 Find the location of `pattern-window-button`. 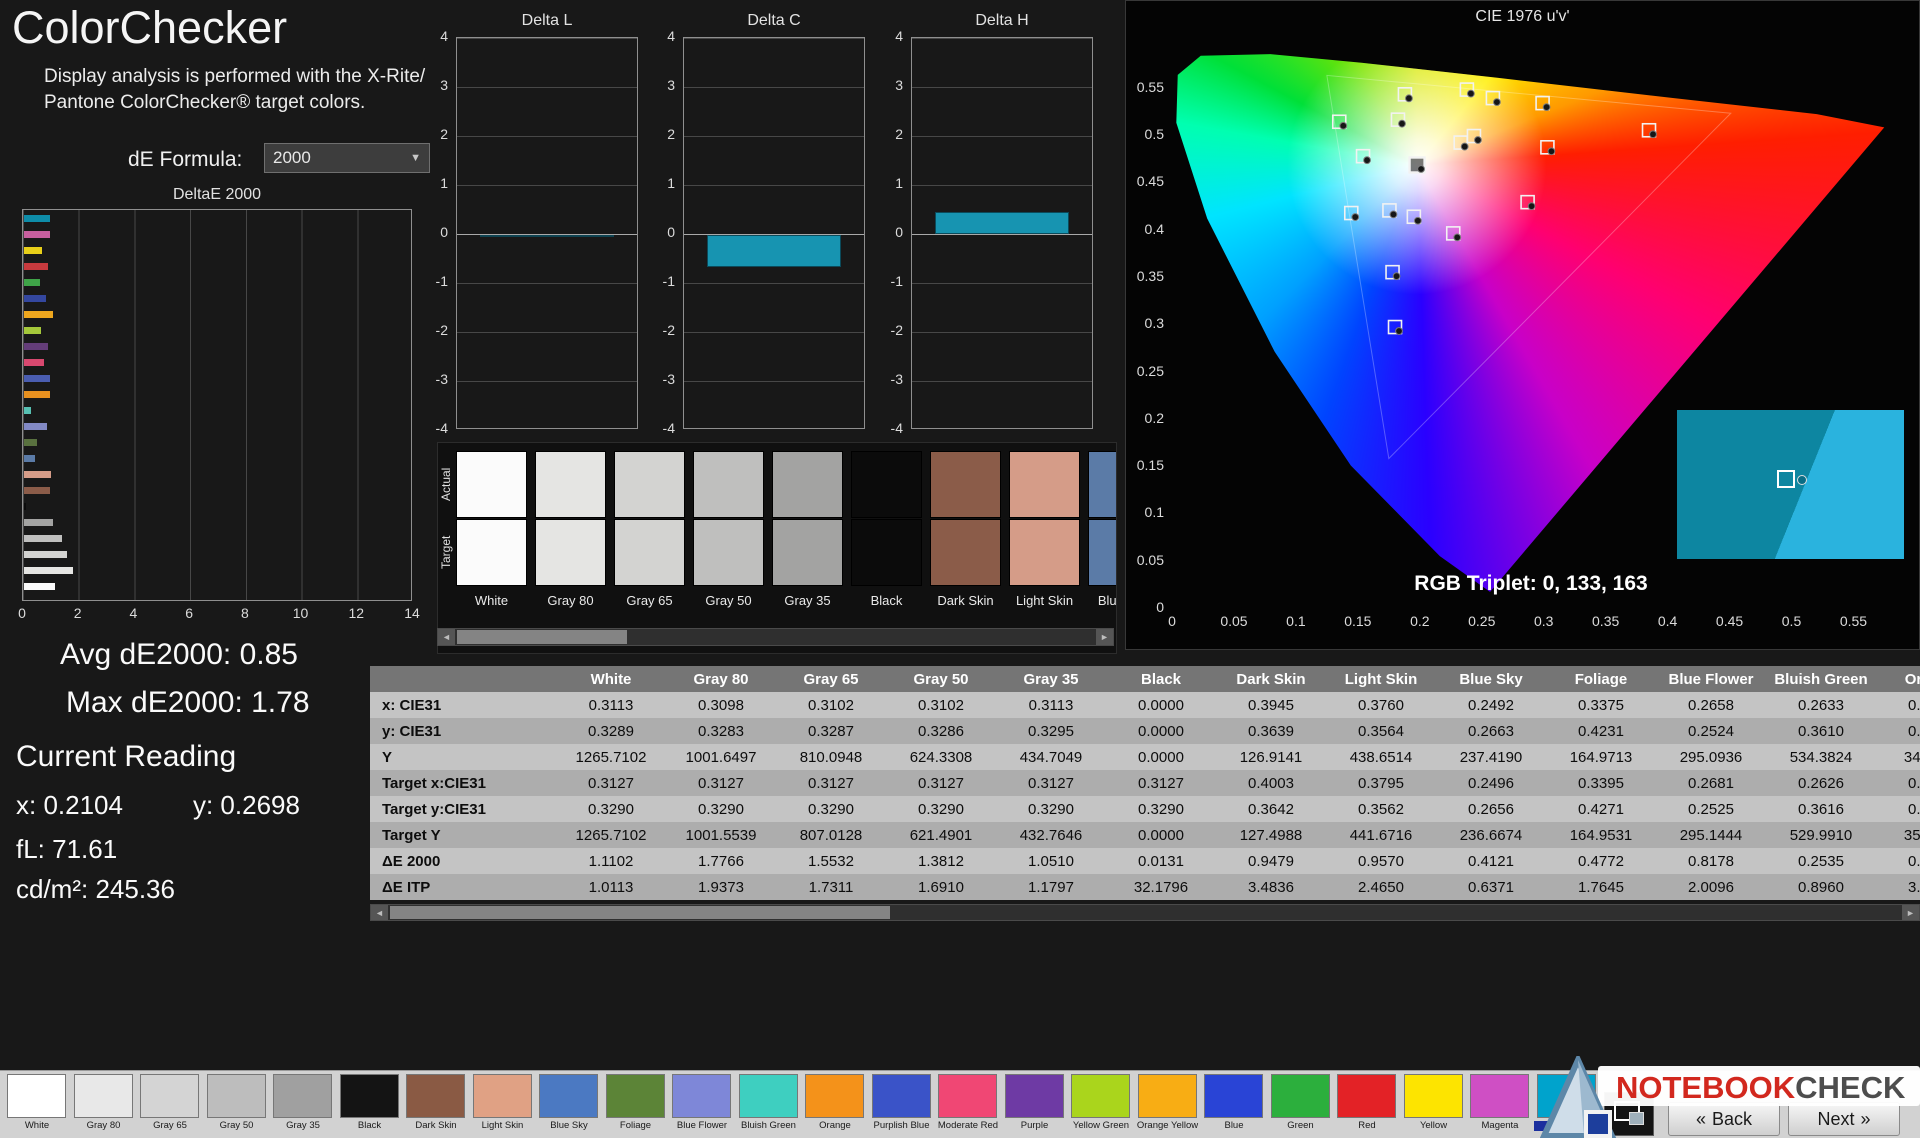

pattern-window-button is located at coordinates (1629, 1114).